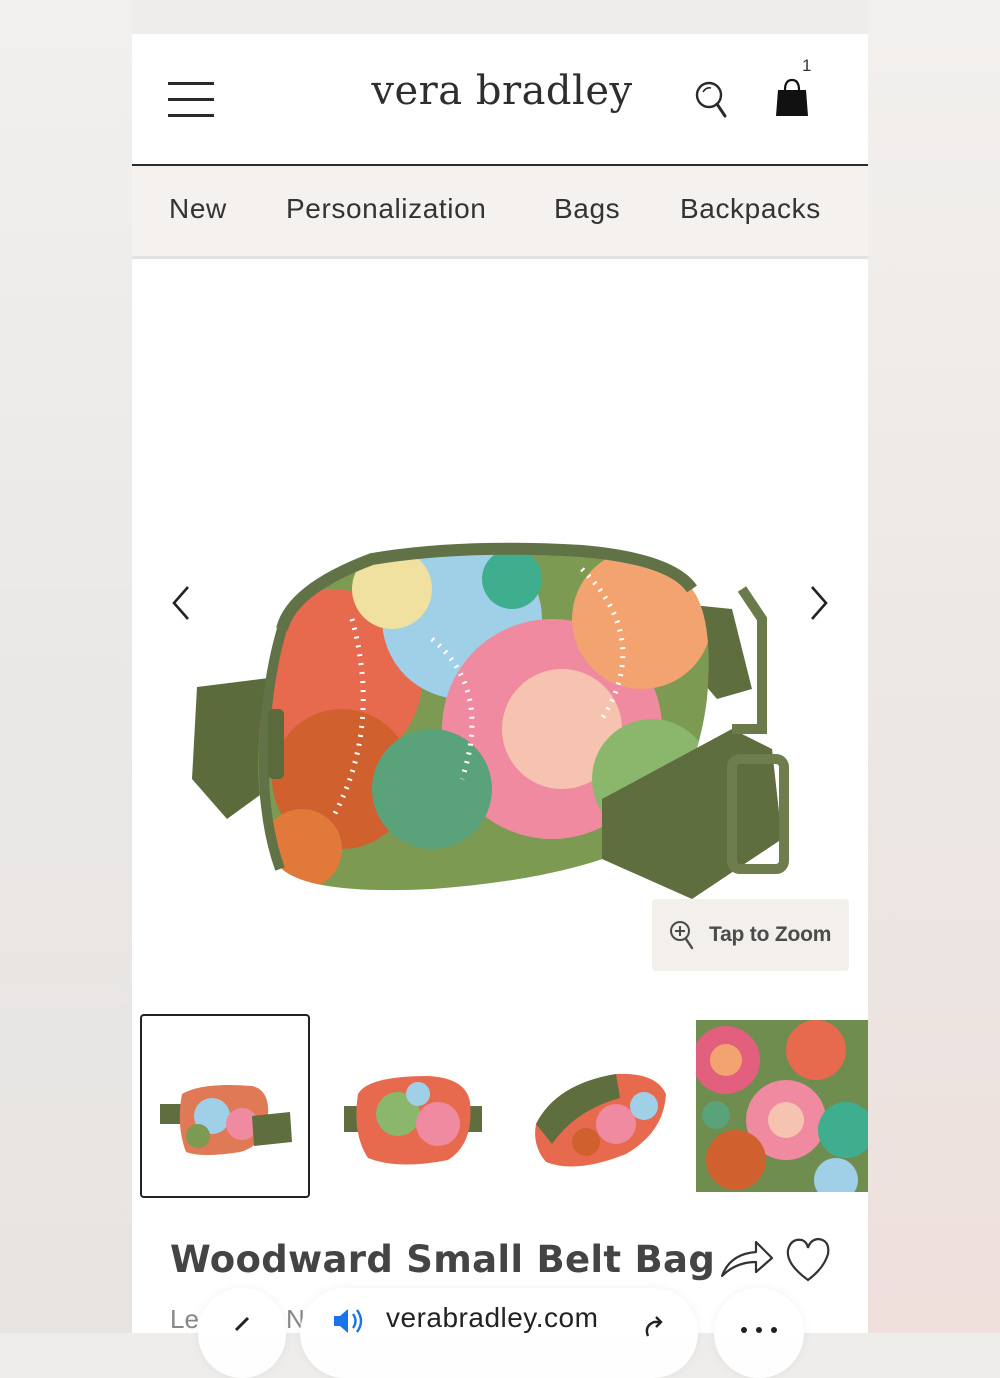 The width and height of the screenshot is (1000, 1378). Describe the element at coordinates (770, 934) in the screenshot. I see `zoom-label: Tap to Zoom` at that location.